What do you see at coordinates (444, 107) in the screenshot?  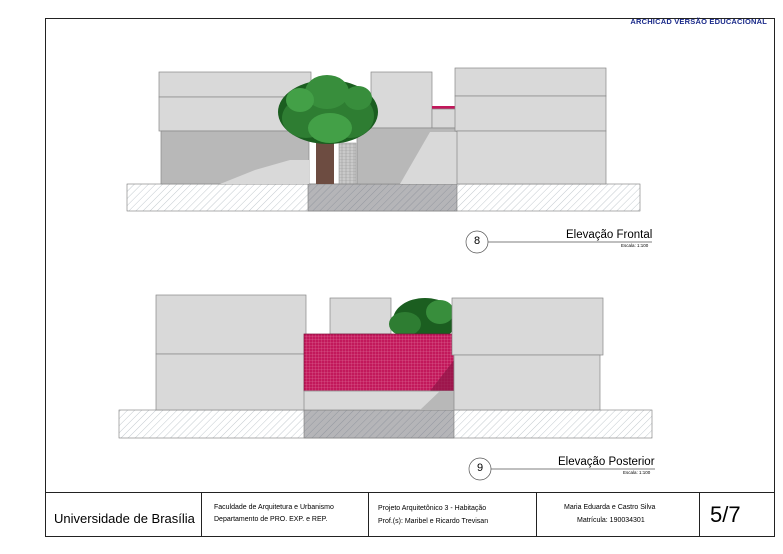 I see `front-mid-roof-red` at bounding box center [444, 107].